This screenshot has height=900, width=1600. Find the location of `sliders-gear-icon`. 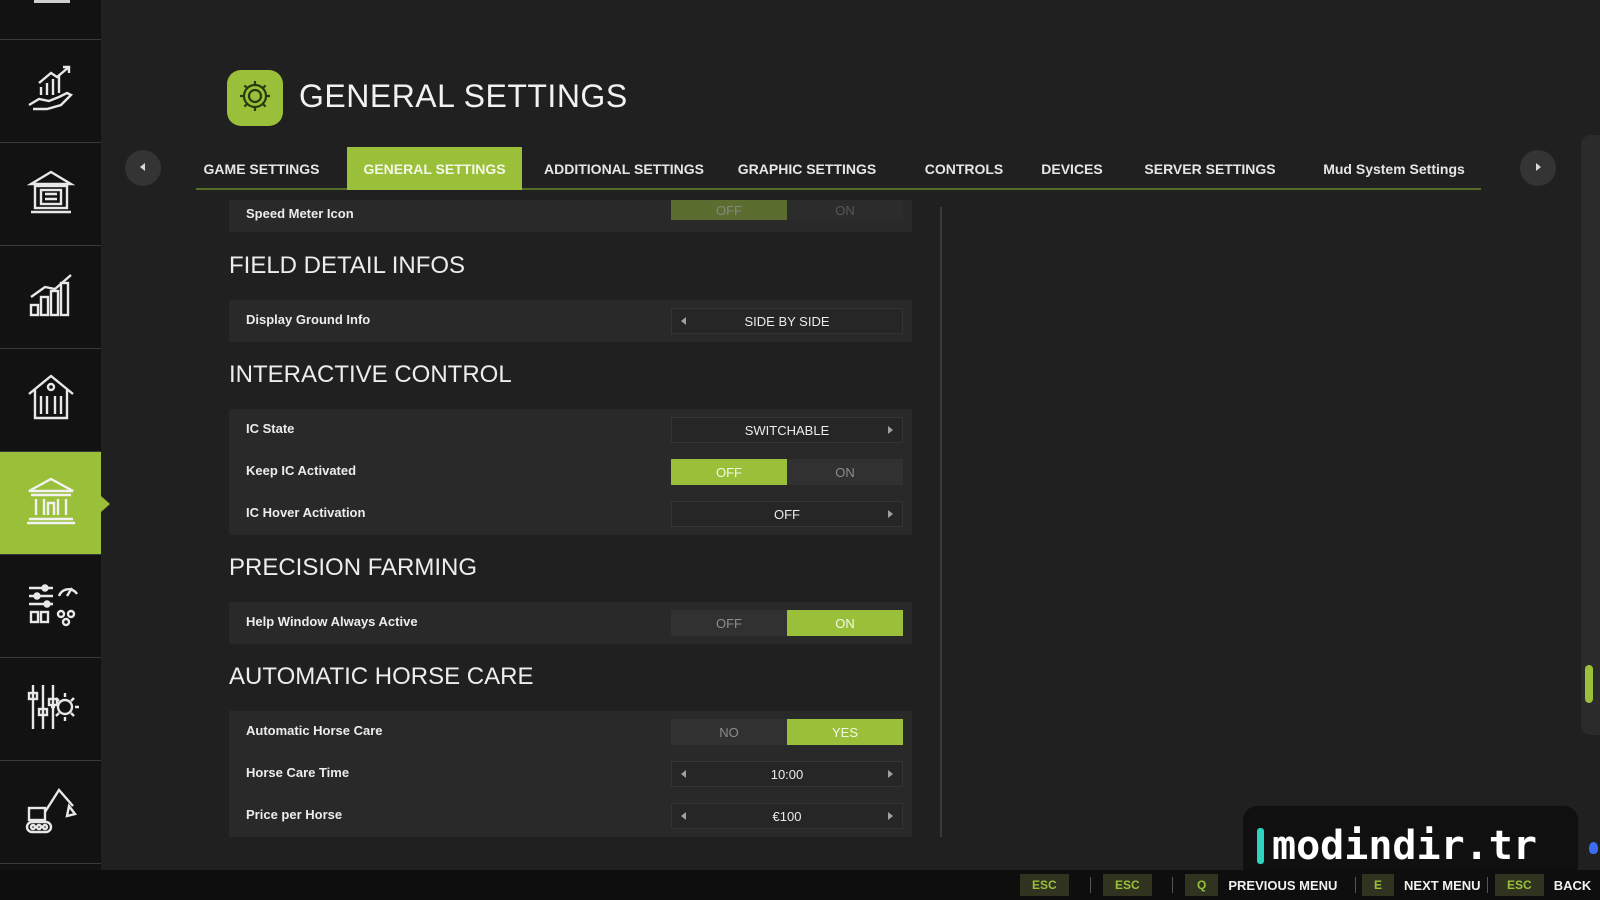

sliders-gear-icon is located at coordinates (51, 709).